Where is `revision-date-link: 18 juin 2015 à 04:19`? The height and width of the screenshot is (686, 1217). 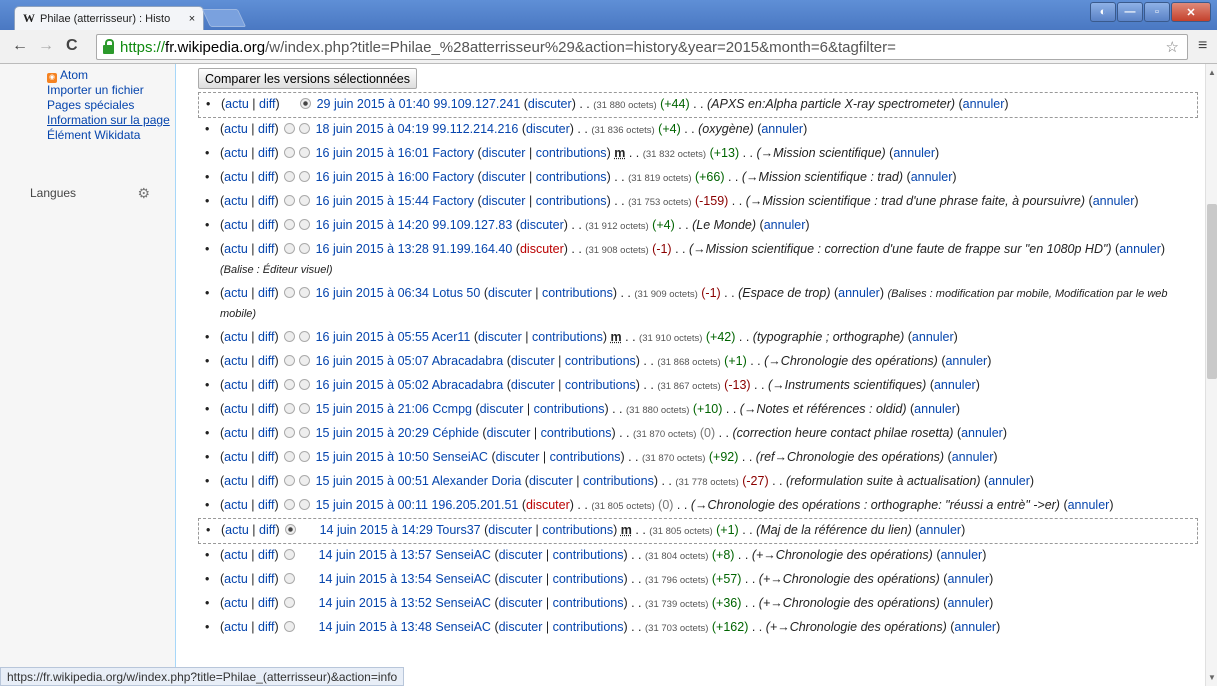
revision-date-link: 18 juin 2015 à 04:19 is located at coordinates (372, 129).